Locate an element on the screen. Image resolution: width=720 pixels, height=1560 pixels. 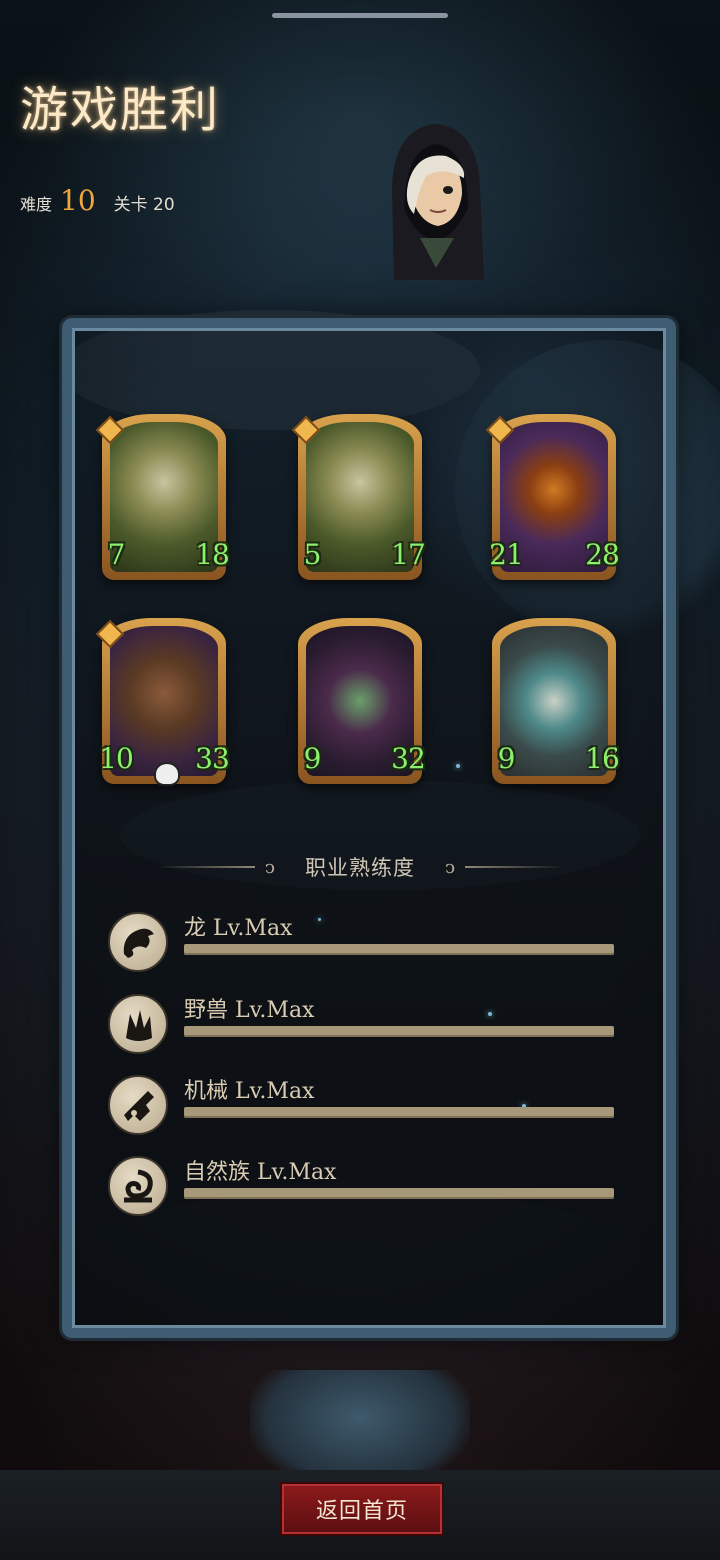
page-title: 游戏胜利 is located at coordinates (120, 110).